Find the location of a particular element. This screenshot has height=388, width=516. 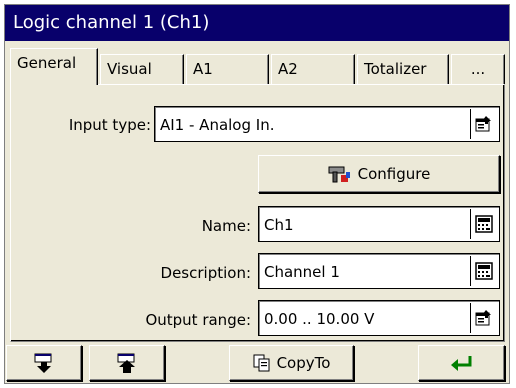

name-value: Ch1 is located at coordinates (279, 225).